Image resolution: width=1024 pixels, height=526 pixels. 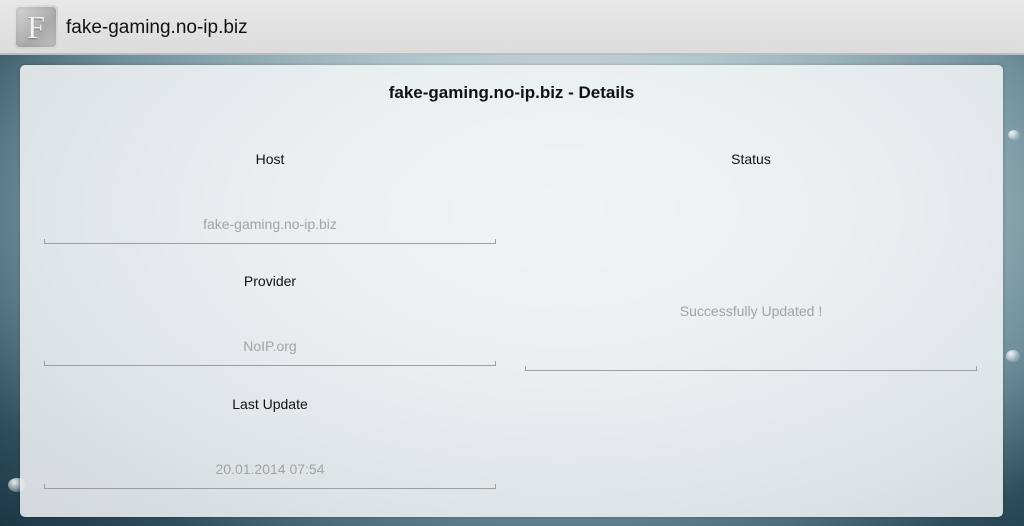 I want to click on host-field-edge-right, so click(x=495, y=241).